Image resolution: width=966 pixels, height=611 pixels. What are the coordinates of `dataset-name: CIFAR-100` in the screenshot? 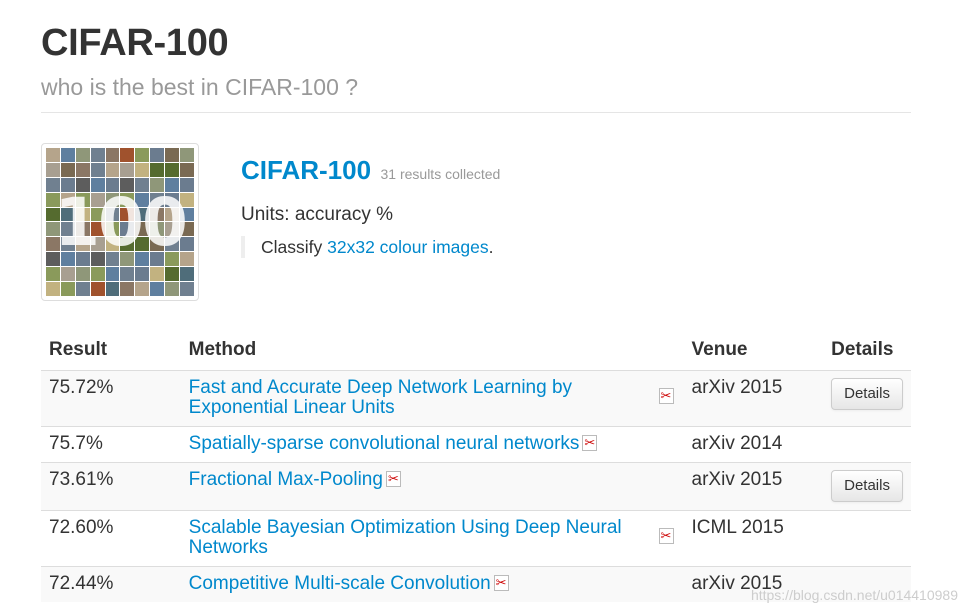 It's located at (306, 170).